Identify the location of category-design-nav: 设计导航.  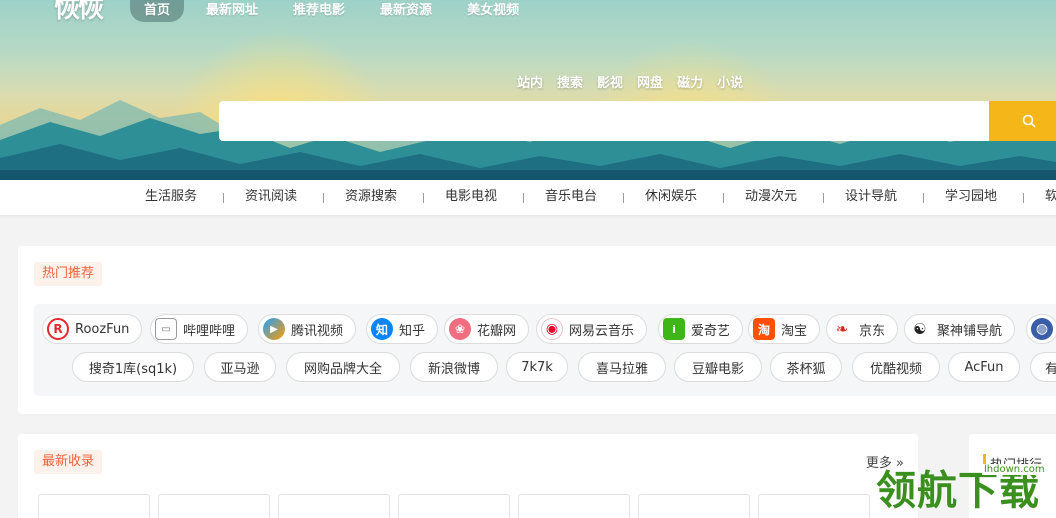
(871, 198).